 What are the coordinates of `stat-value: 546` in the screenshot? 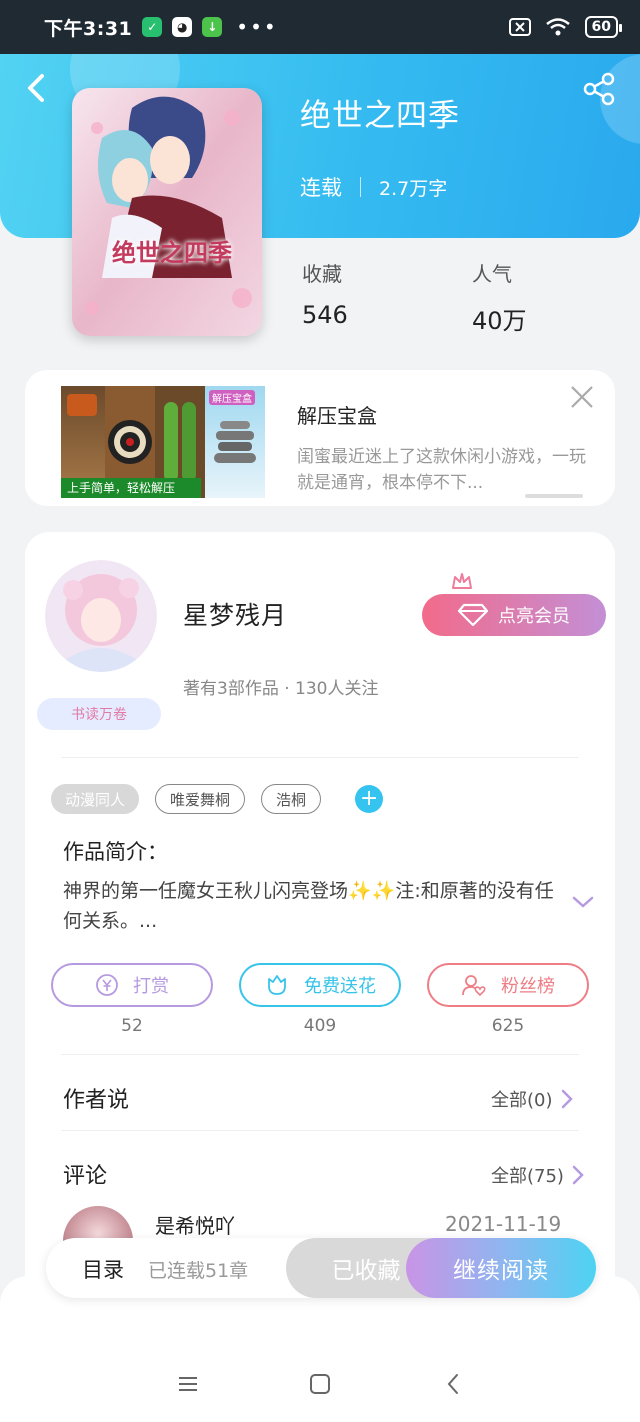 It's located at (325, 315).